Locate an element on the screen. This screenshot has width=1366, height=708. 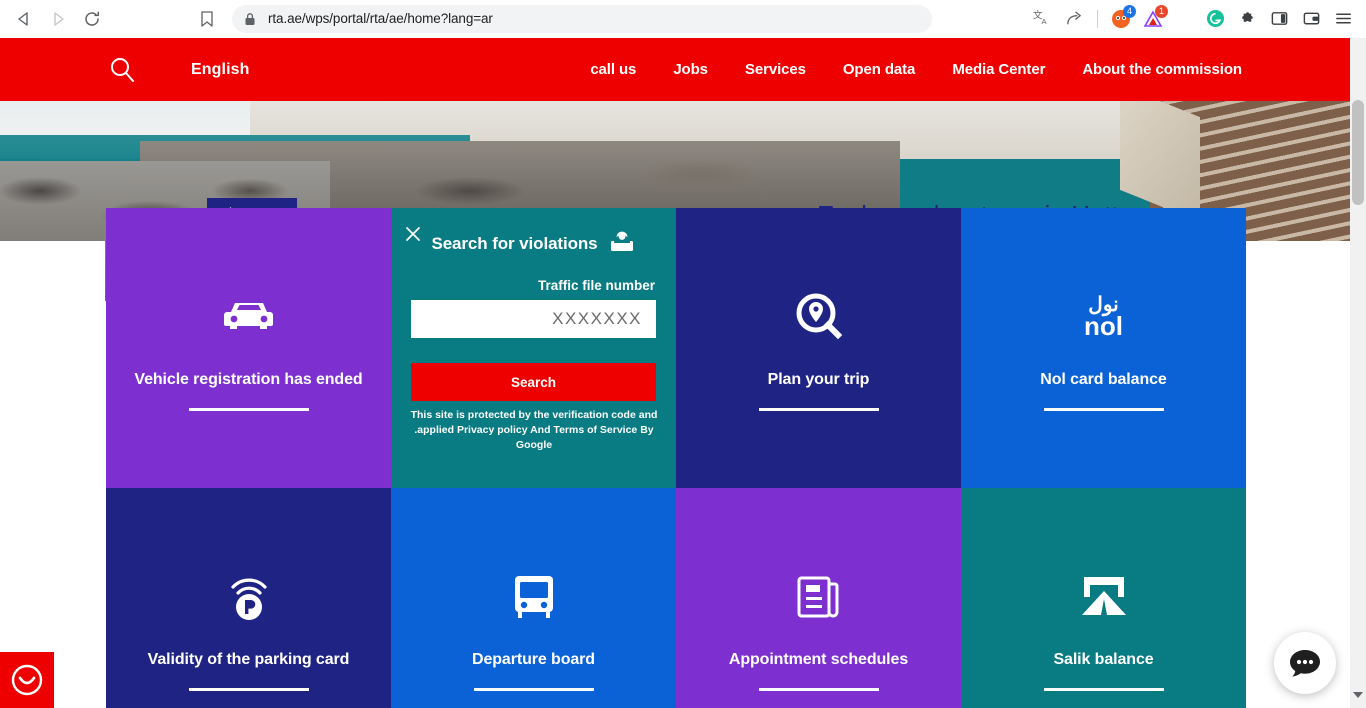
chrome-menu-button is located at coordinates (1343, 19).